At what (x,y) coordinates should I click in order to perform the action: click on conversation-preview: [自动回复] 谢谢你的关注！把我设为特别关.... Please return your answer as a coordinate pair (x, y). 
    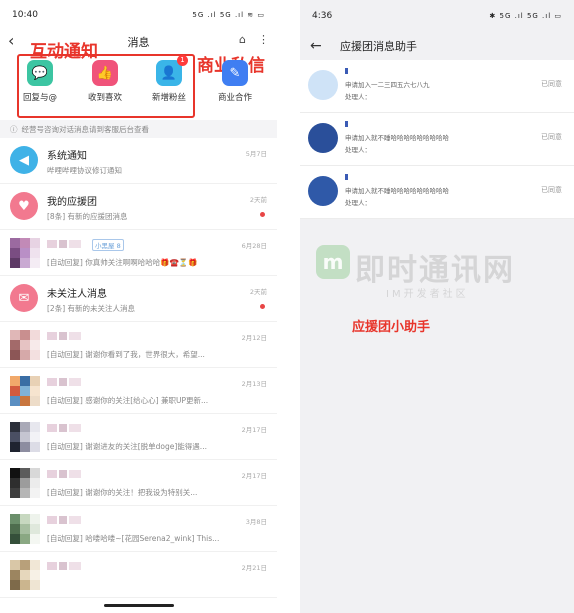
    Looking at the image, I should click on (122, 492).